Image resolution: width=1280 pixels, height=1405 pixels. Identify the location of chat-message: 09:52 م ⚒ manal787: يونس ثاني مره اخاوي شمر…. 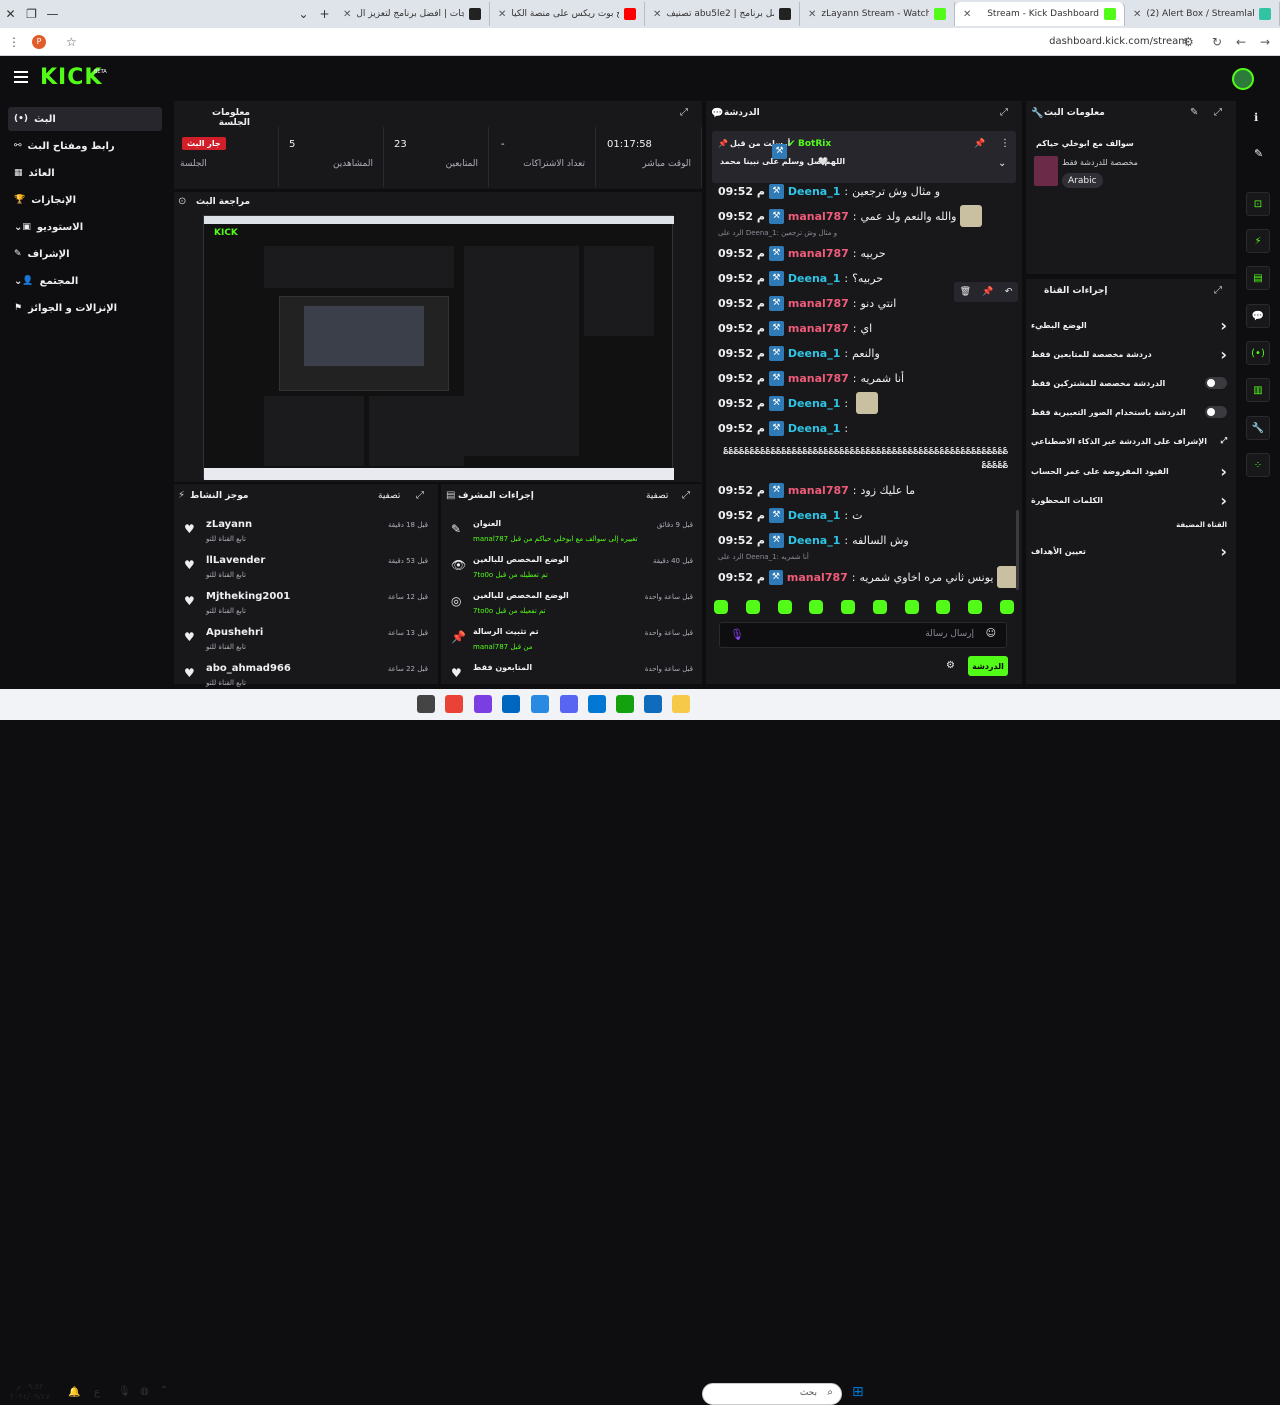
(868, 577).